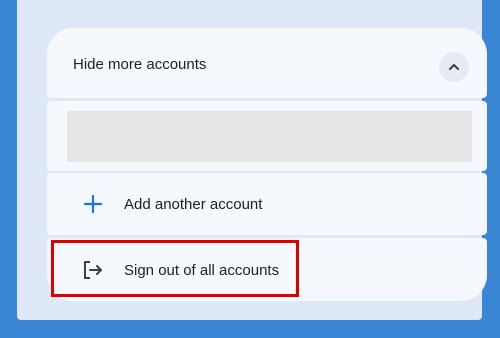  I want to click on chevron-up-icon, so click(454, 67).